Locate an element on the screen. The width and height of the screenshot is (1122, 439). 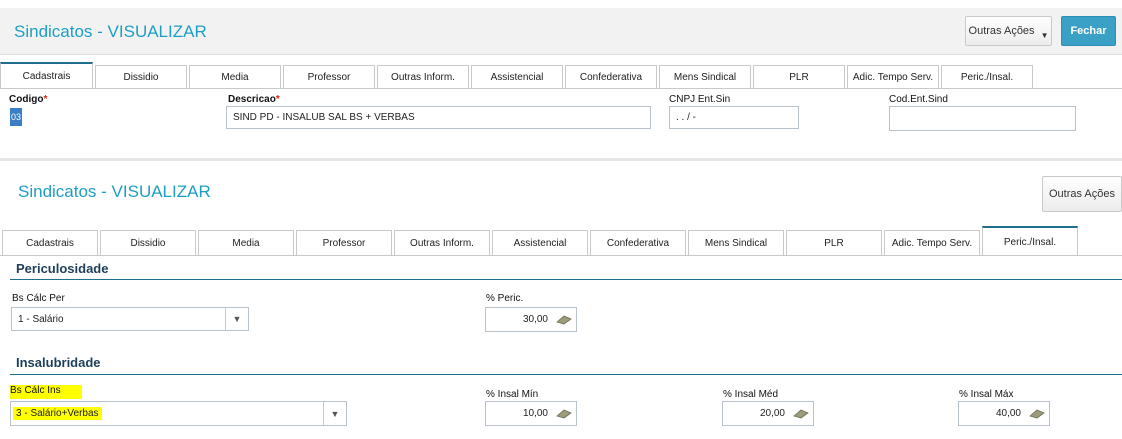
periculosidade-divider is located at coordinates (566, 279).